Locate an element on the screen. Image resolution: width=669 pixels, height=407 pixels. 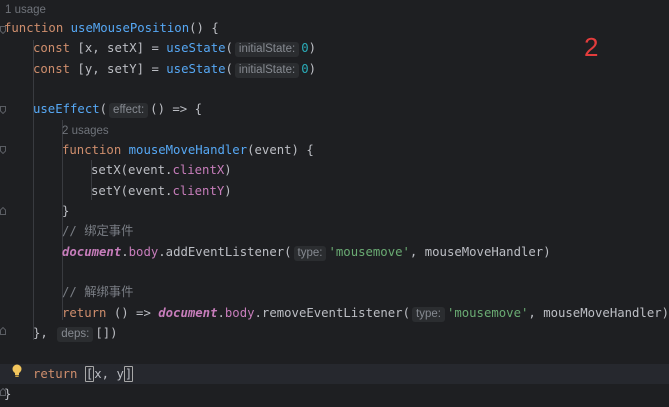
property: clientX is located at coordinates (198, 170).